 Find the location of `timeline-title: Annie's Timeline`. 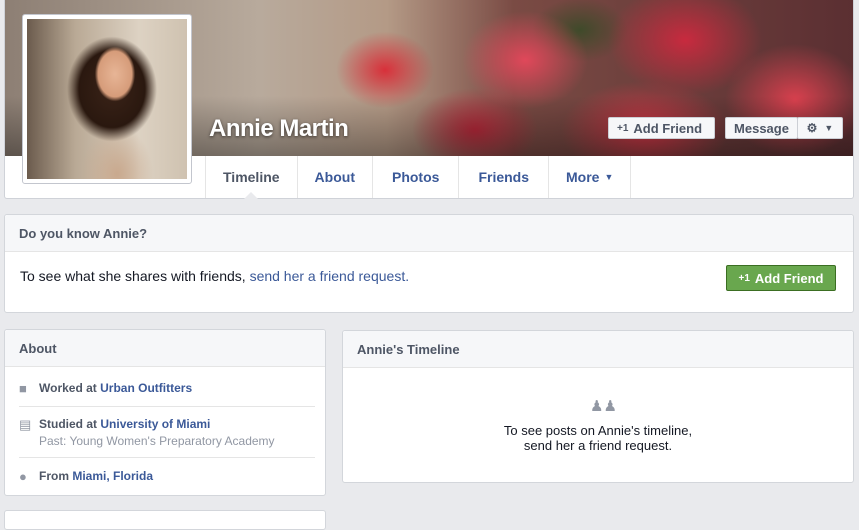

timeline-title: Annie's Timeline is located at coordinates (598, 349).